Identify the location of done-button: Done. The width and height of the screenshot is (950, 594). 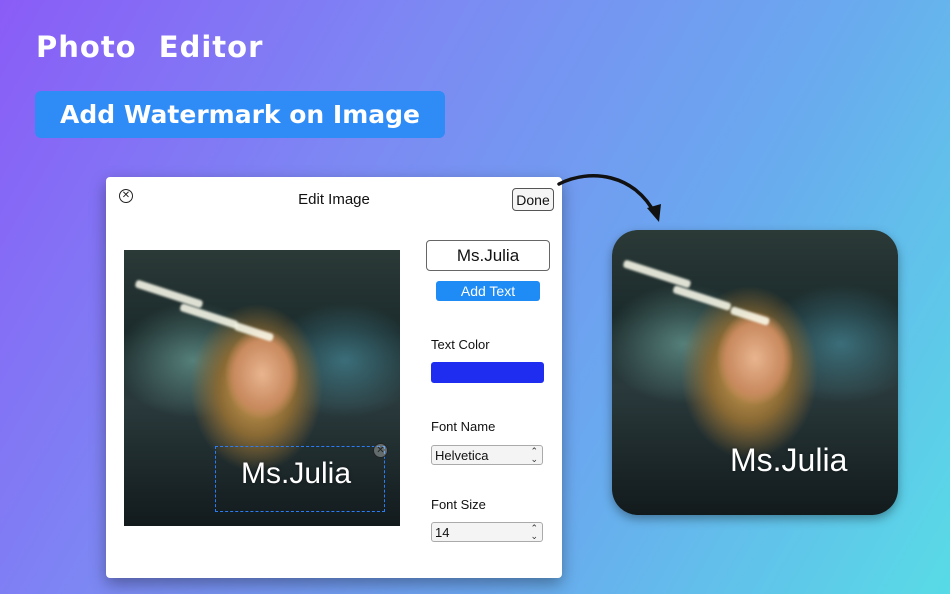
(533, 199).